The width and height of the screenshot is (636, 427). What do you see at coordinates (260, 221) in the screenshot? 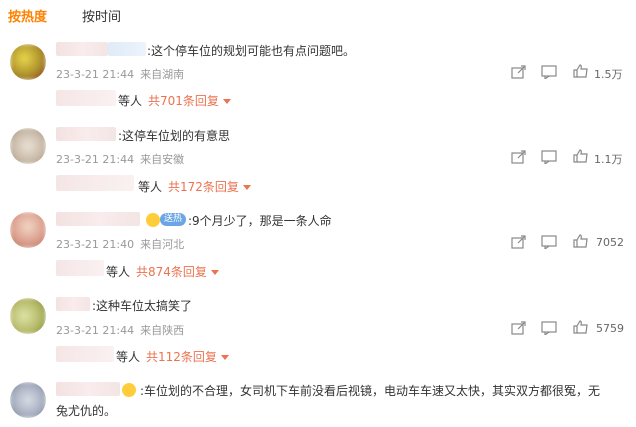
I see `comment-text: :9个月少了，那是一条人命` at bounding box center [260, 221].